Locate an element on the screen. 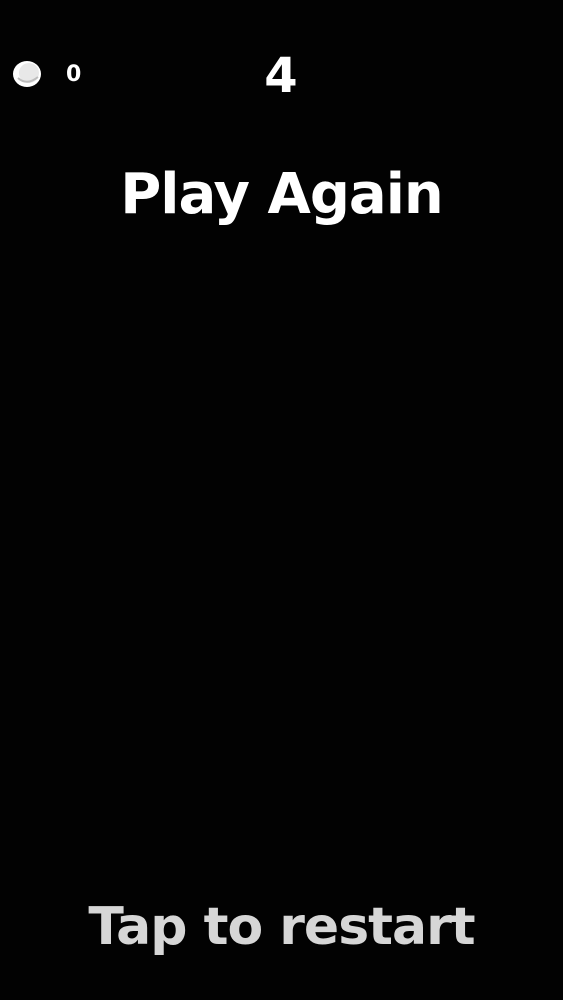 This screenshot has width=563, height=1000. score-counter: 4 is located at coordinates (281, 76).